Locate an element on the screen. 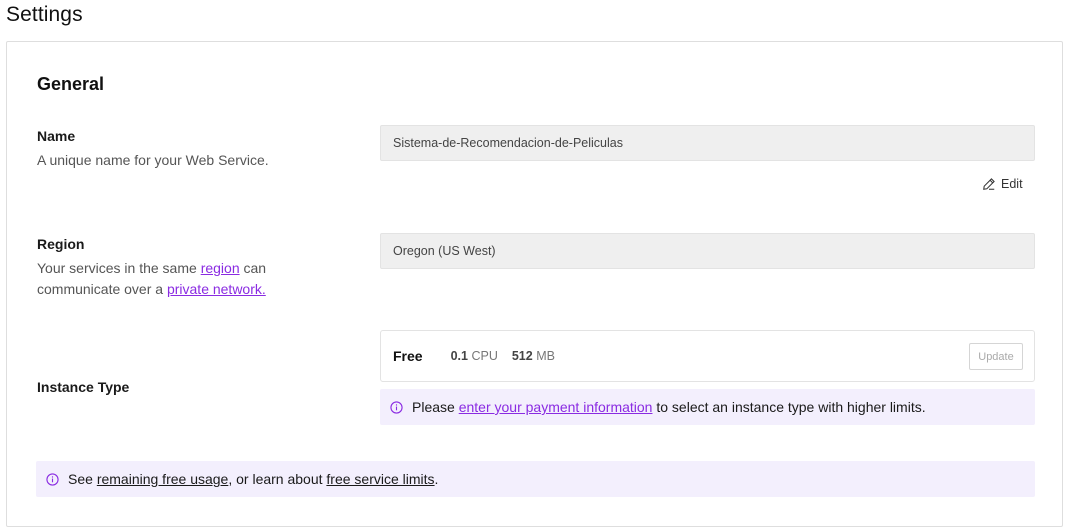 This screenshot has width=1066, height=531. memory-spec: 512 MB is located at coordinates (533, 356).